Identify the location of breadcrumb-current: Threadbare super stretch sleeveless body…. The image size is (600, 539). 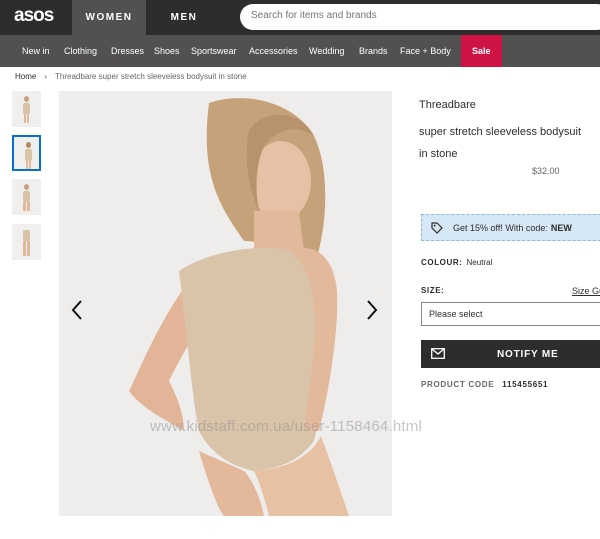
(151, 76).